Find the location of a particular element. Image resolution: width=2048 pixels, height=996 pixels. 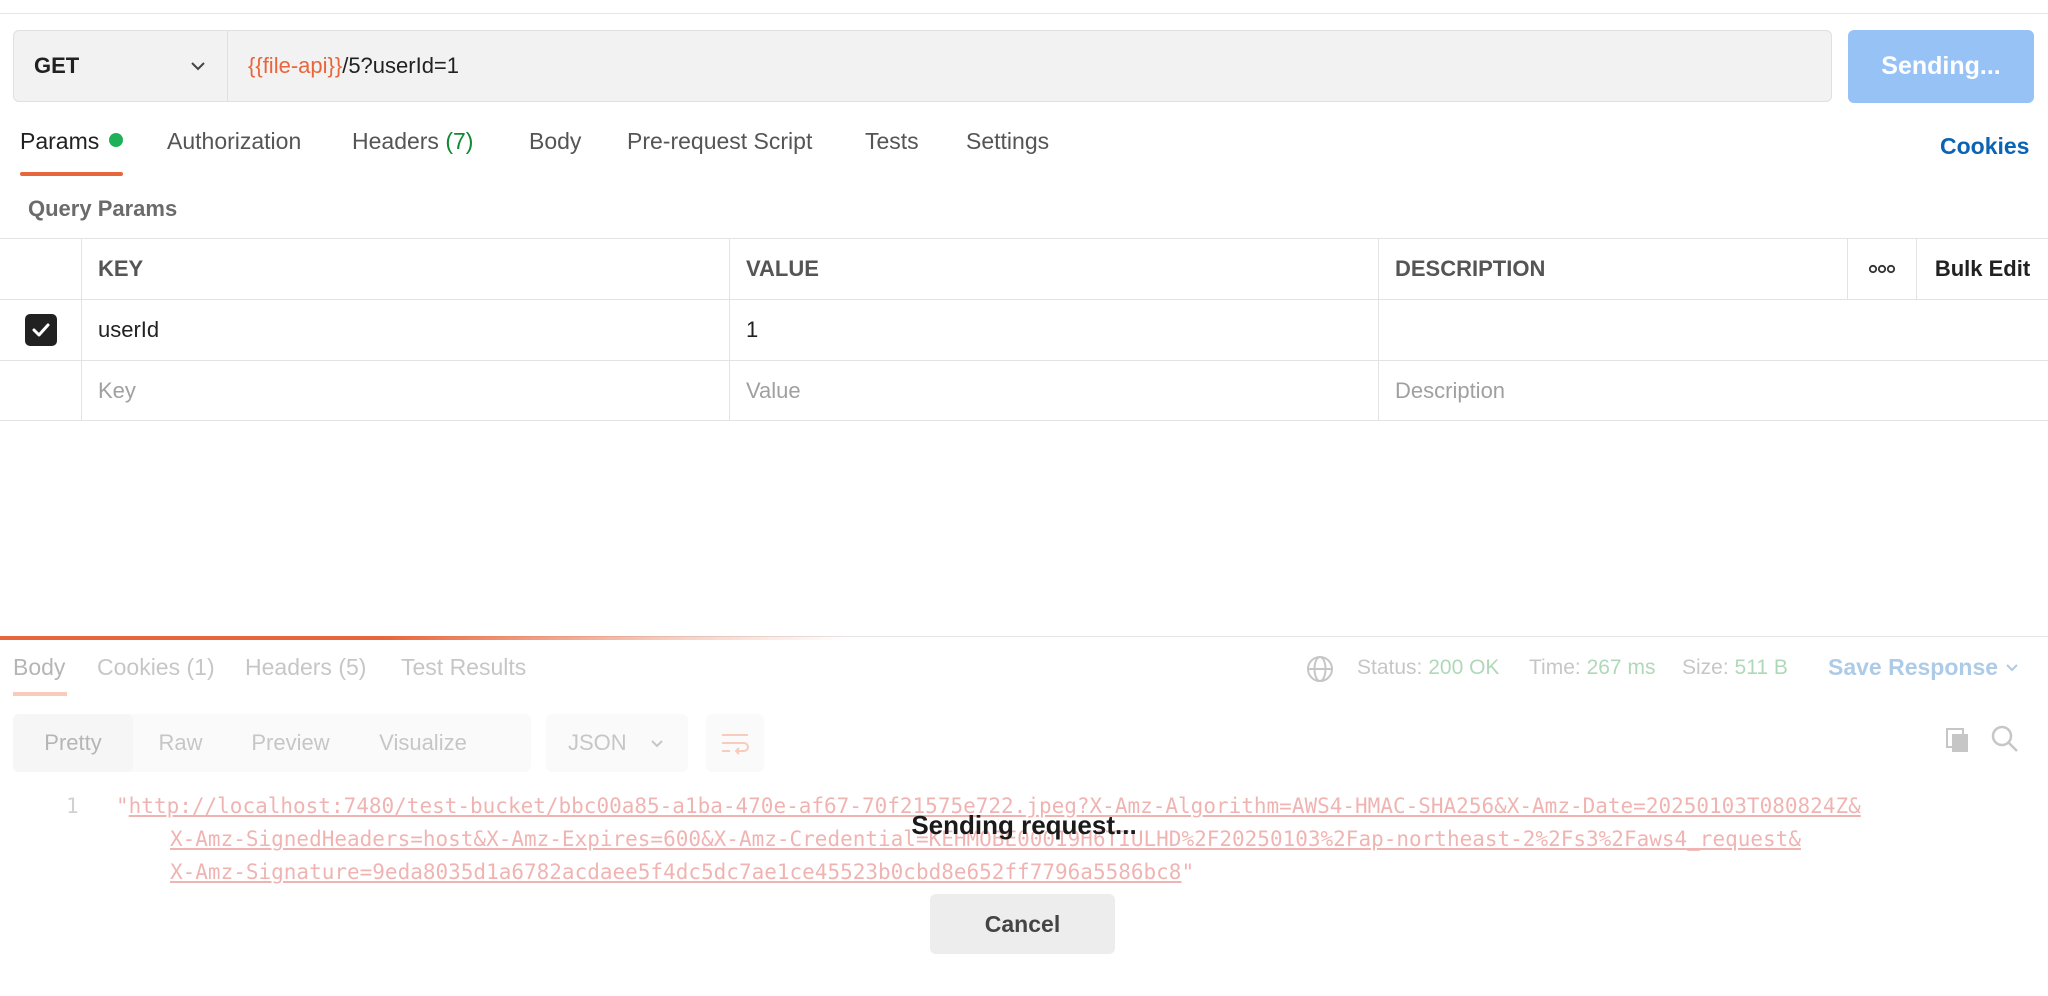

response-tab-test-results: Test Results is located at coordinates (463, 667).